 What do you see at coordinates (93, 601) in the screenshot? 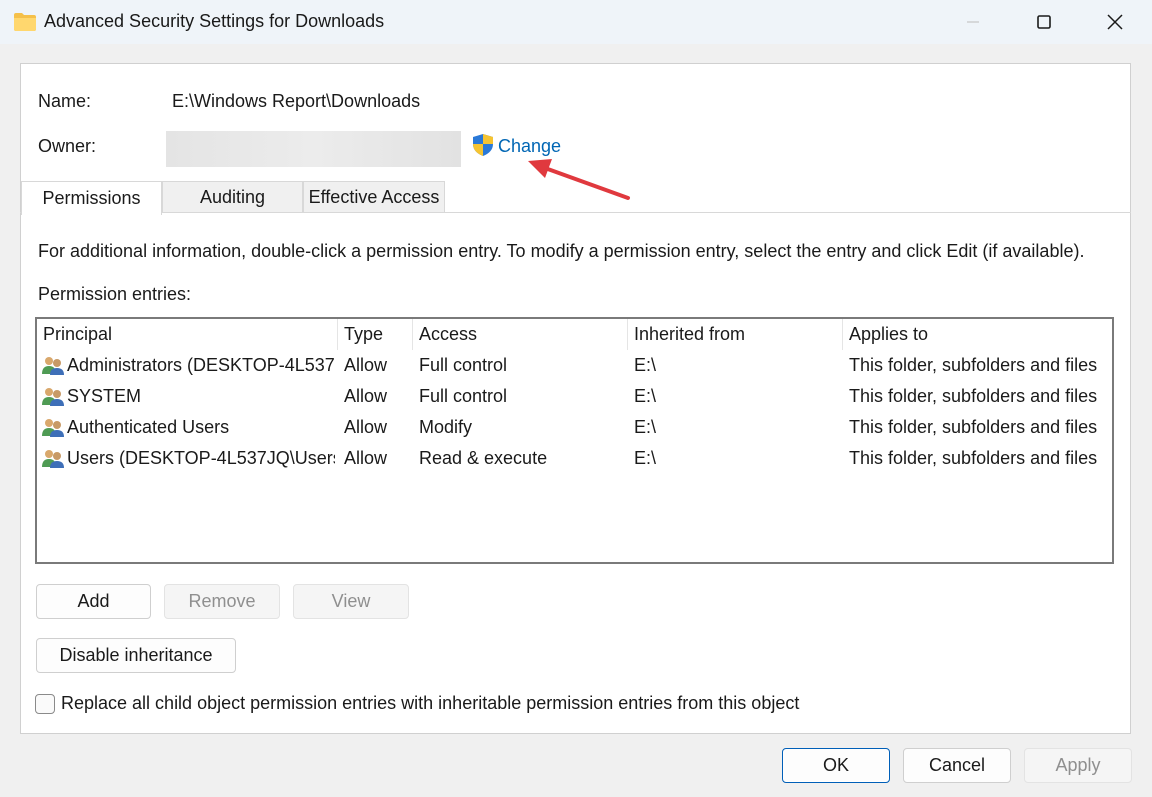
I see `add-button: Add` at bounding box center [93, 601].